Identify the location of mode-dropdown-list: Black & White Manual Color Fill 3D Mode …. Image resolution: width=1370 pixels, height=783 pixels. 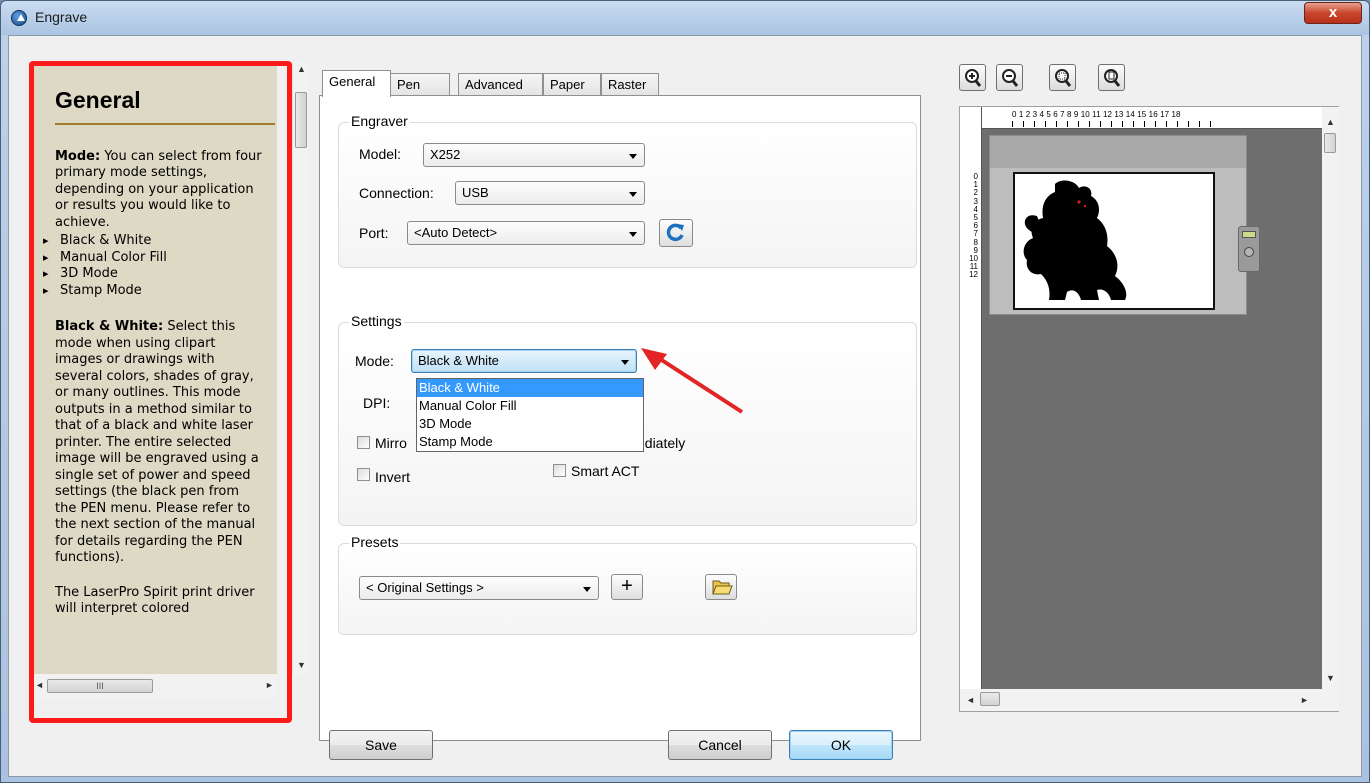
(530, 415).